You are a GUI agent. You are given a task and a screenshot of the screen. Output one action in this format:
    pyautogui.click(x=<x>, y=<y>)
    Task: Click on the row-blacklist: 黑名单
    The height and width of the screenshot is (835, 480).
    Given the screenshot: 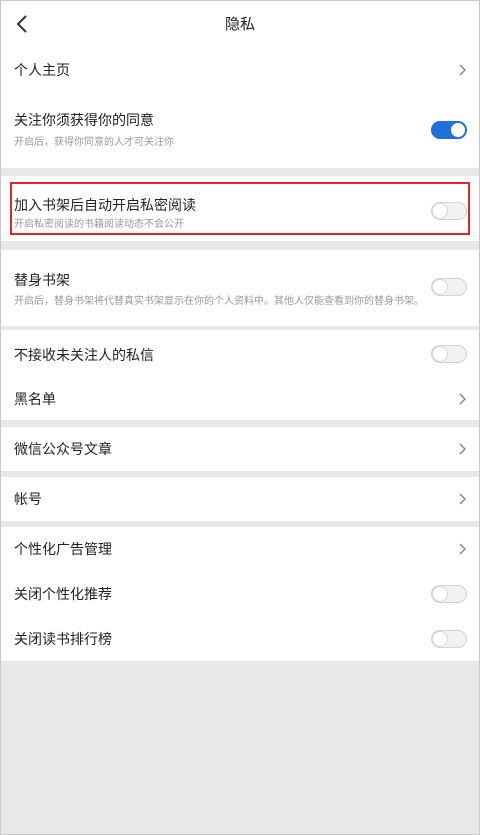 What is the action you would take?
    pyautogui.click(x=240, y=397)
    